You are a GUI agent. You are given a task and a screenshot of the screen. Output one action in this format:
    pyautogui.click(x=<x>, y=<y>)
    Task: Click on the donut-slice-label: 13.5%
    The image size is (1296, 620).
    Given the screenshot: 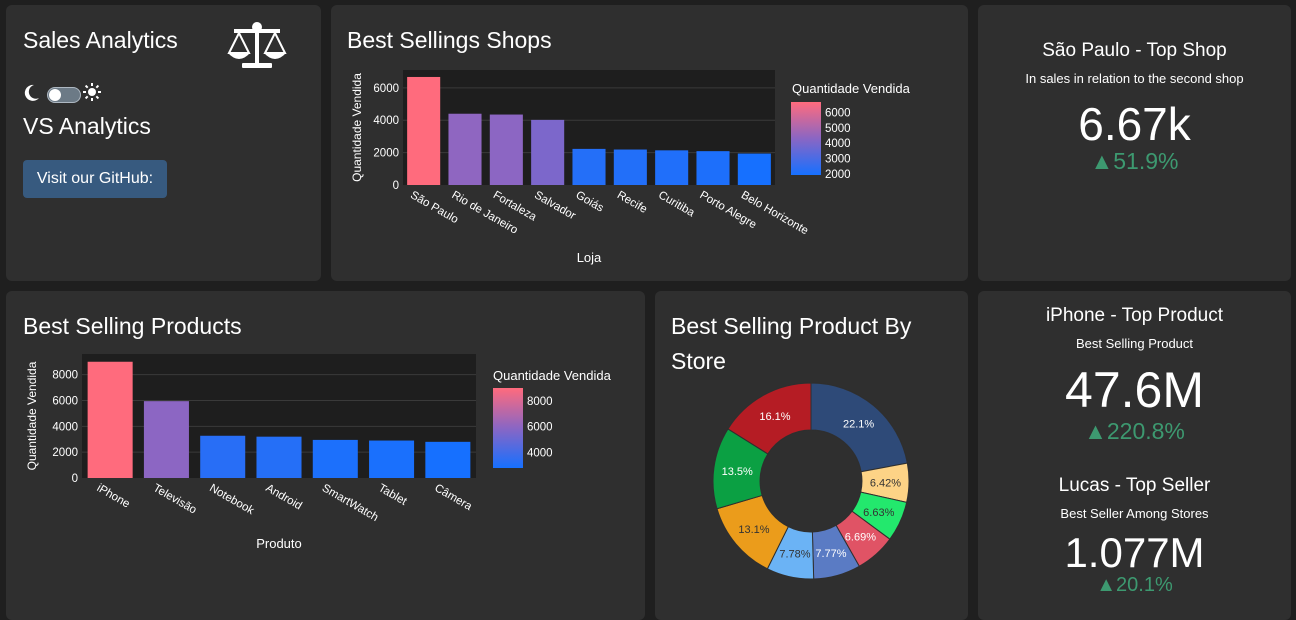 What is the action you would take?
    pyautogui.click(x=737, y=472)
    